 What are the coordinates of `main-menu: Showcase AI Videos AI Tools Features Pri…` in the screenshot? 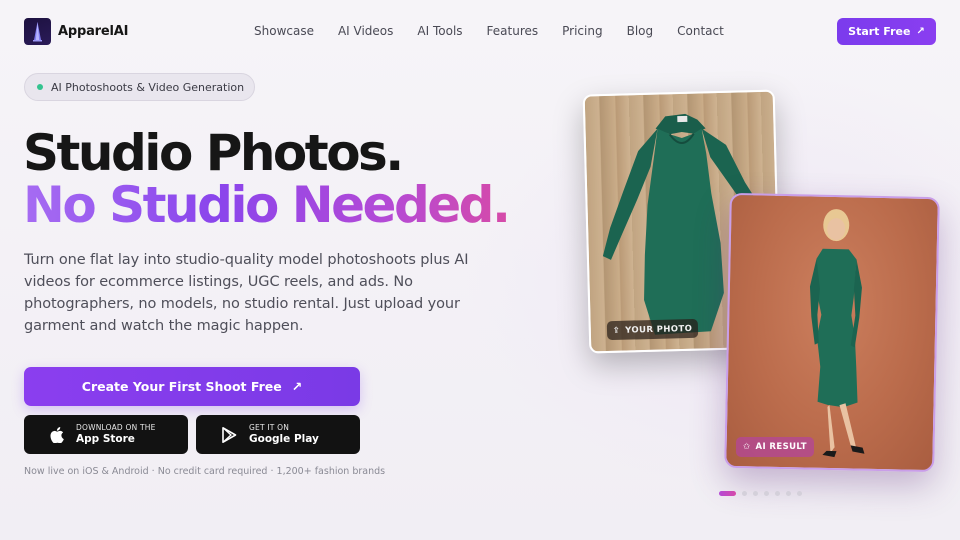 It's located at (501, 31).